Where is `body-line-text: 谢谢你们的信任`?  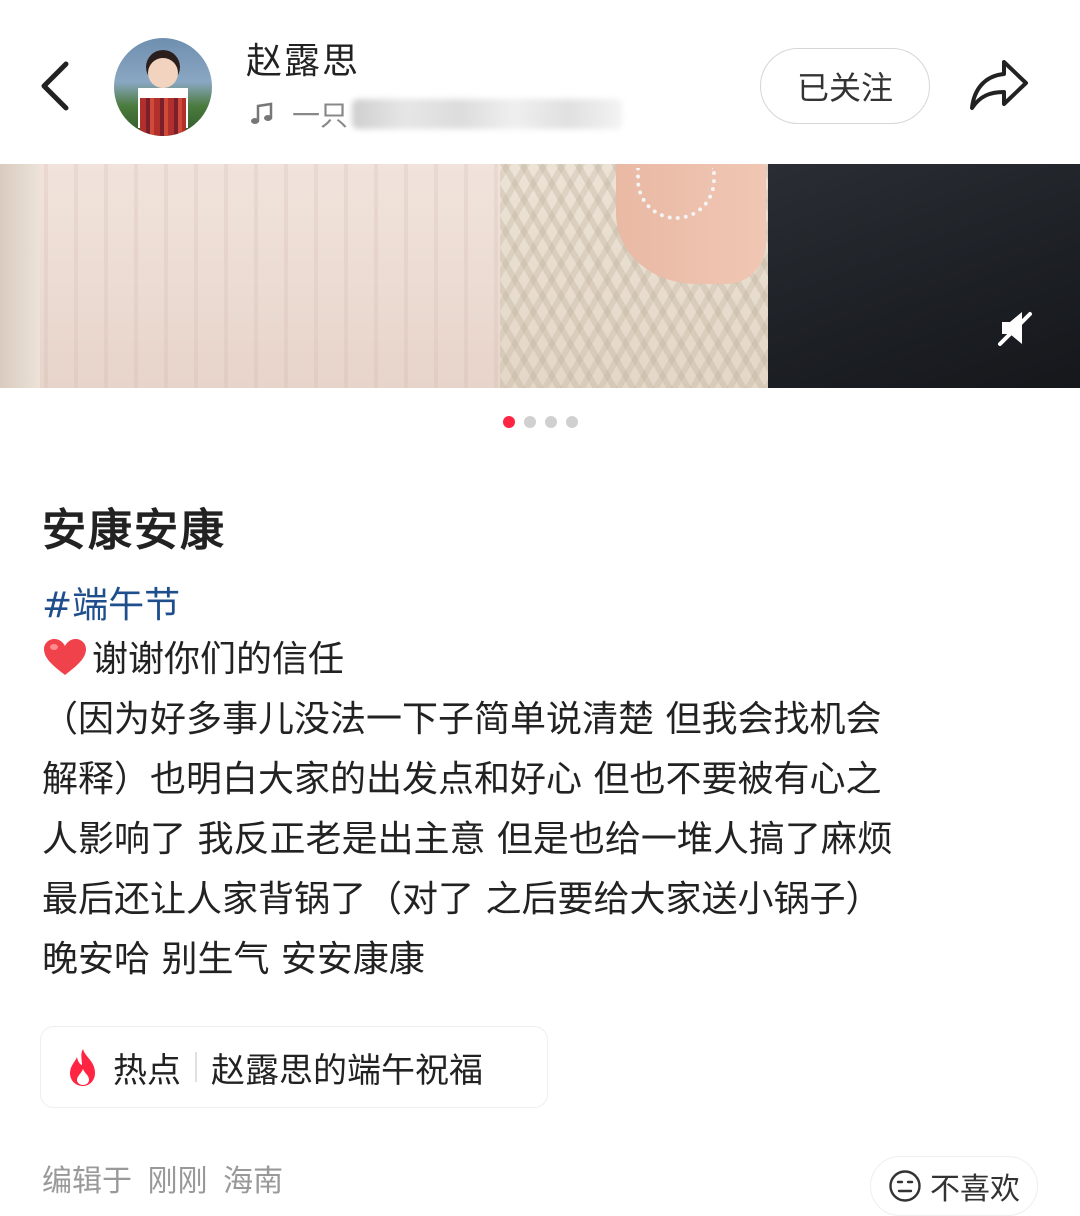
body-line-text: 谢谢你们的信任 is located at coordinates (218, 659).